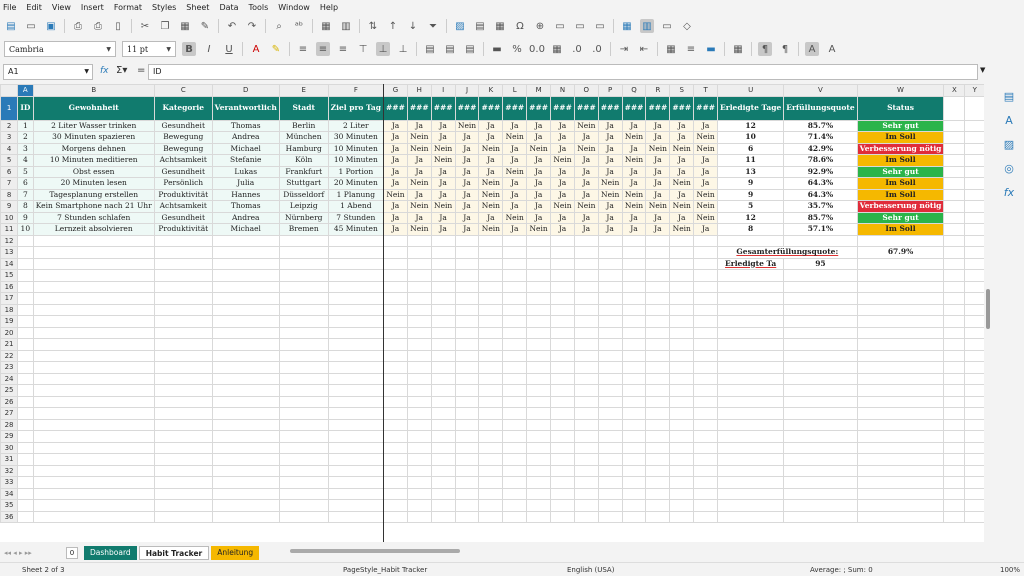  I want to click on cell-city: Köln, so click(303, 160).